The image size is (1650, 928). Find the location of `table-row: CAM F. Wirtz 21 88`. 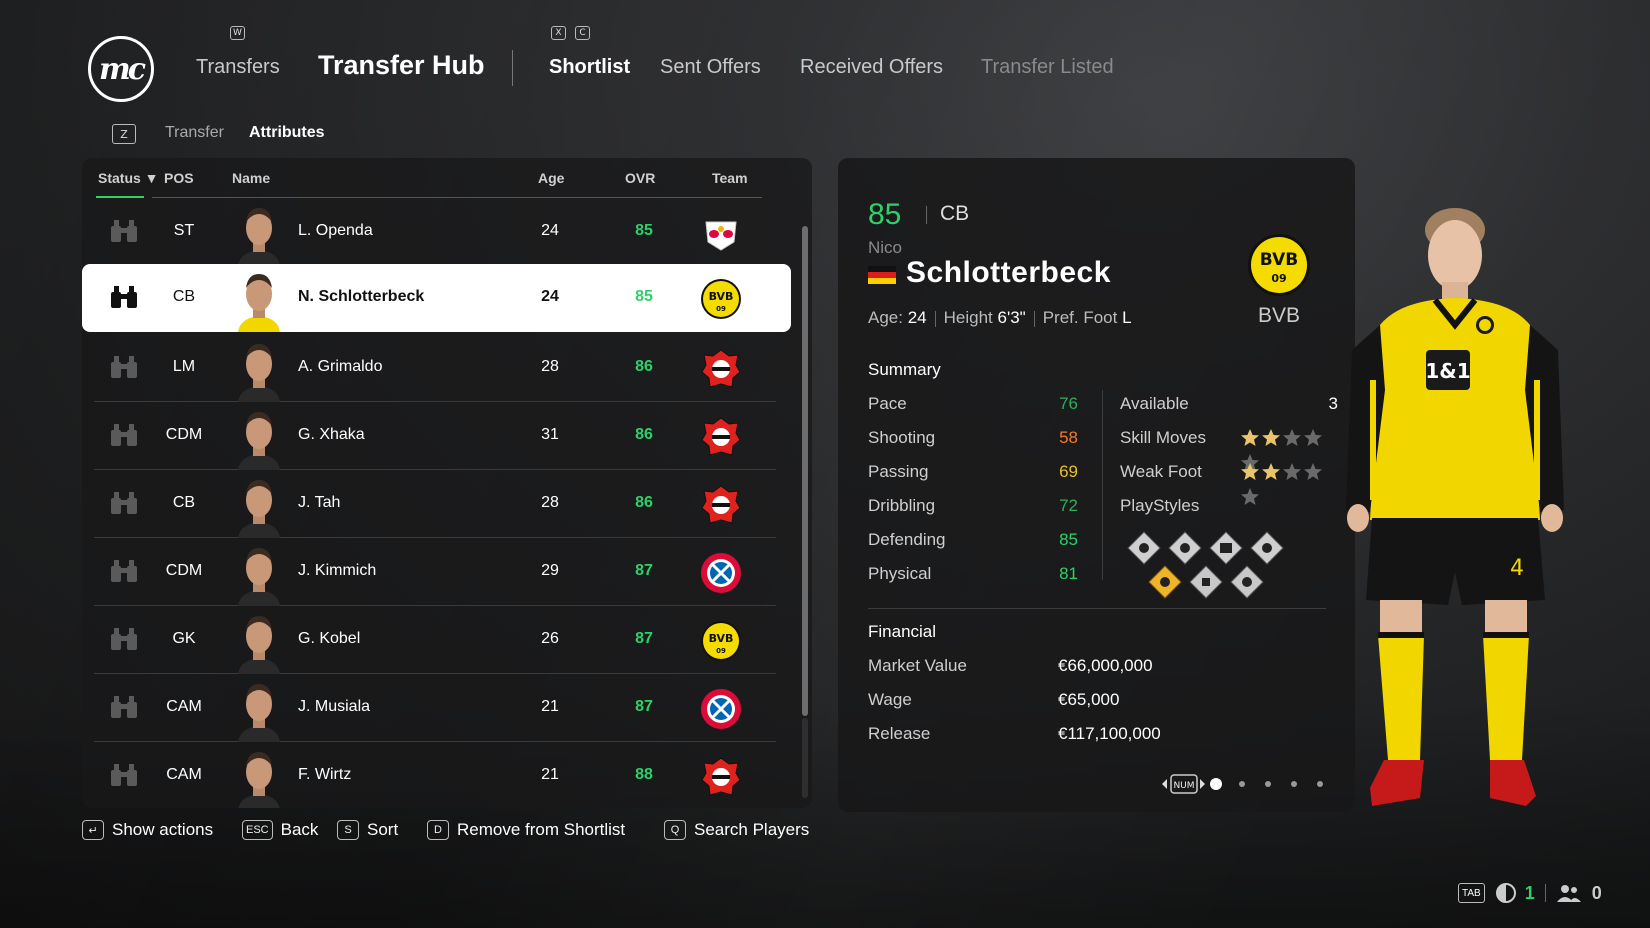

table-row: CAM F. Wirtz 21 88 is located at coordinates (435, 775).